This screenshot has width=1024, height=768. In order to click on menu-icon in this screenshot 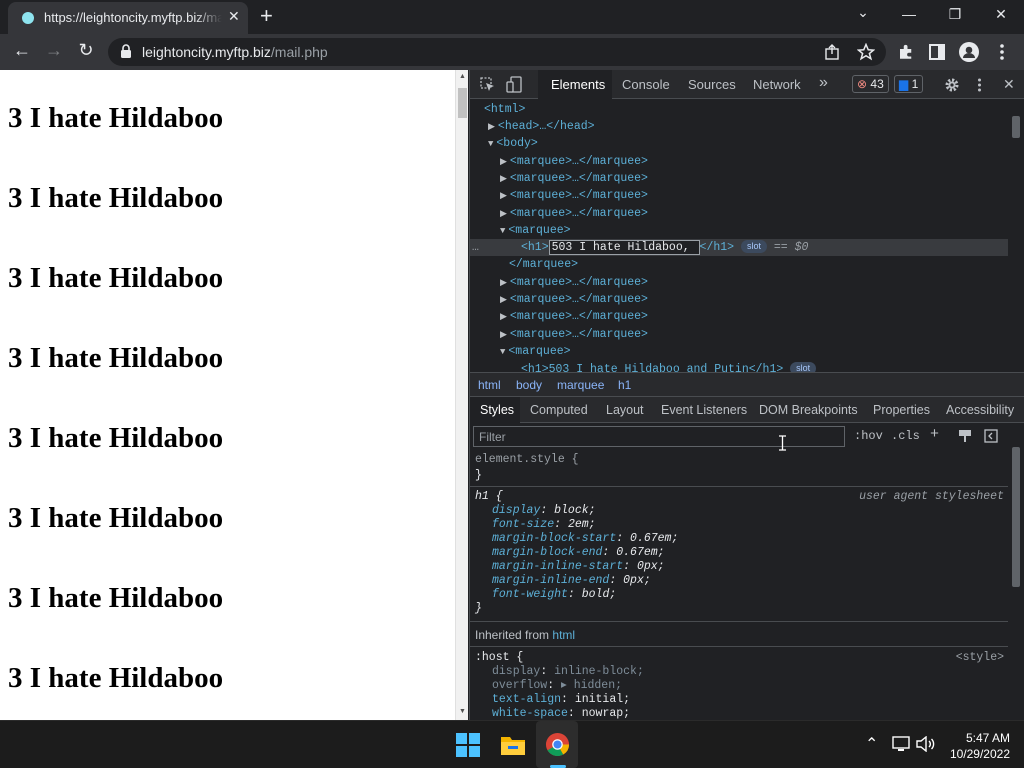, I will do `click(1002, 52)`.